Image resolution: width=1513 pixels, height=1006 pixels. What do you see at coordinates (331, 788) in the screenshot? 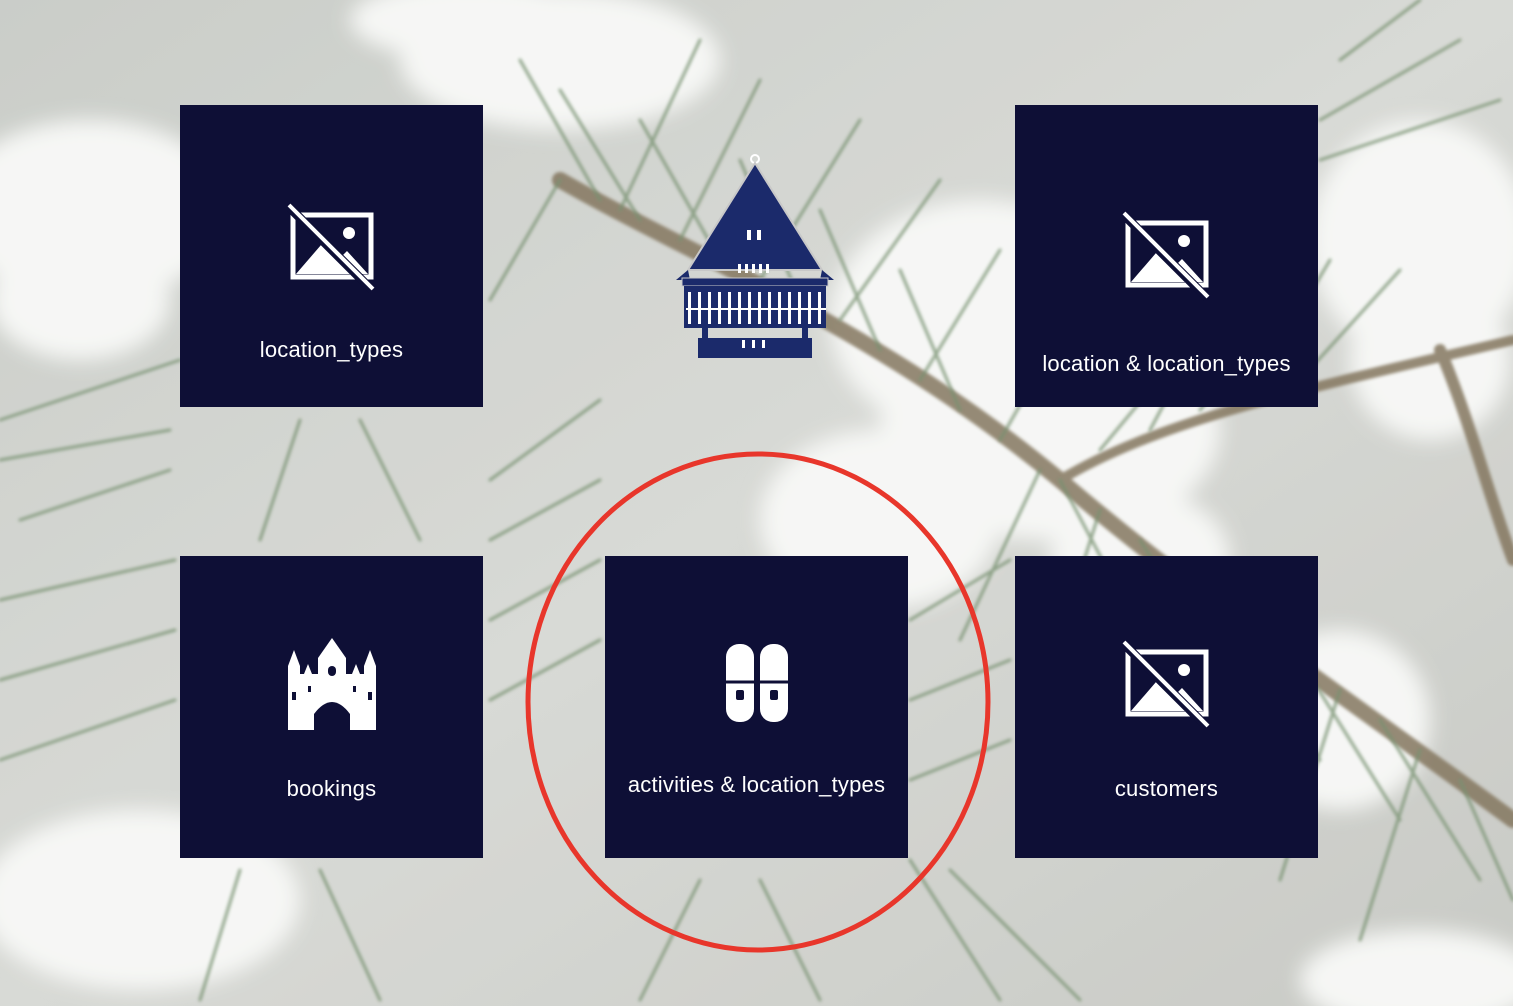
I see `tile-label: bookings` at bounding box center [331, 788].